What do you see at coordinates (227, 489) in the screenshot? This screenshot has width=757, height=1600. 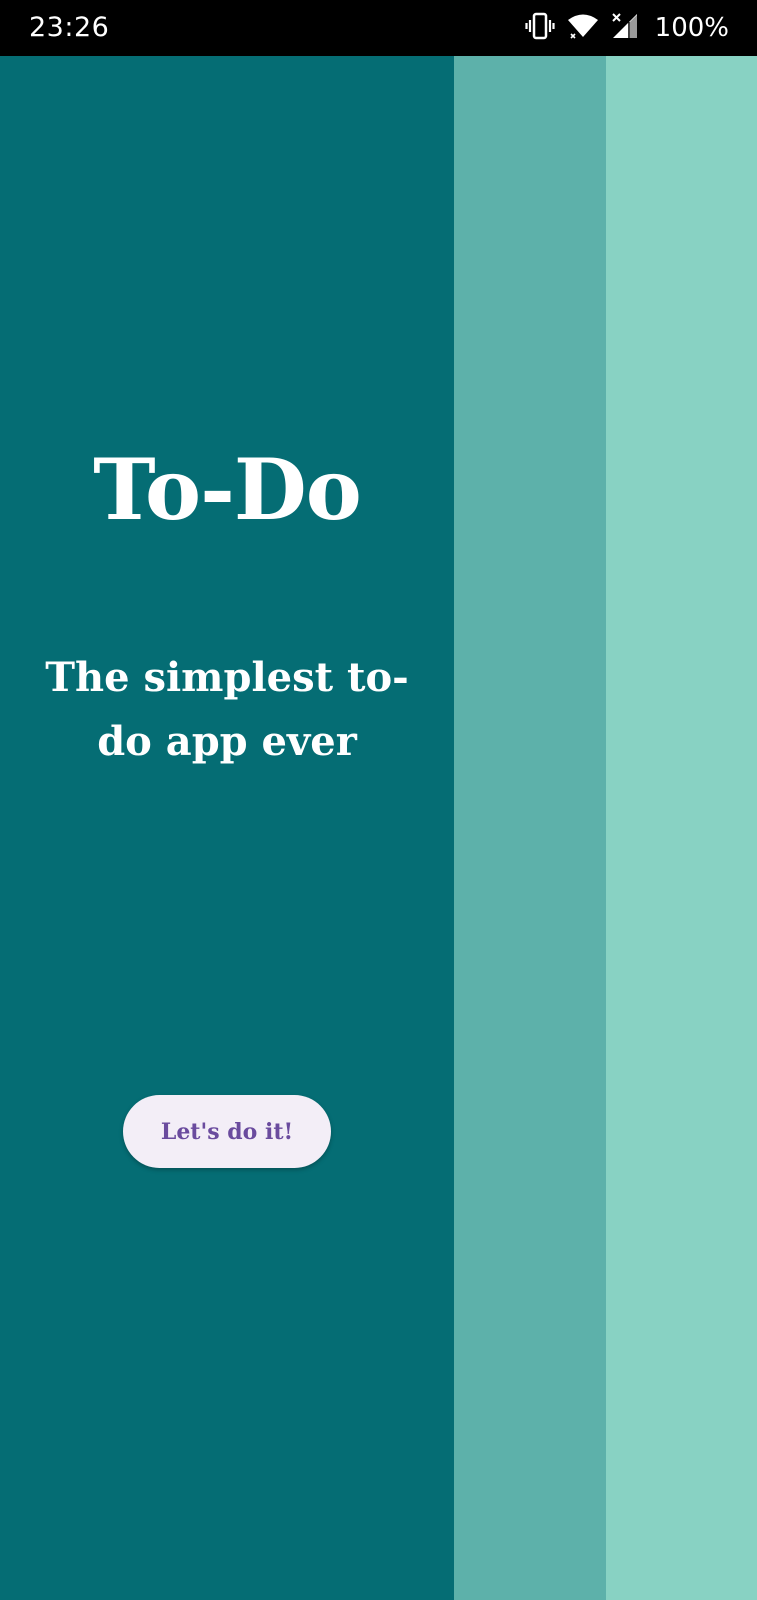 I see `app-title: To-Do` at bounding box center [227, 489].